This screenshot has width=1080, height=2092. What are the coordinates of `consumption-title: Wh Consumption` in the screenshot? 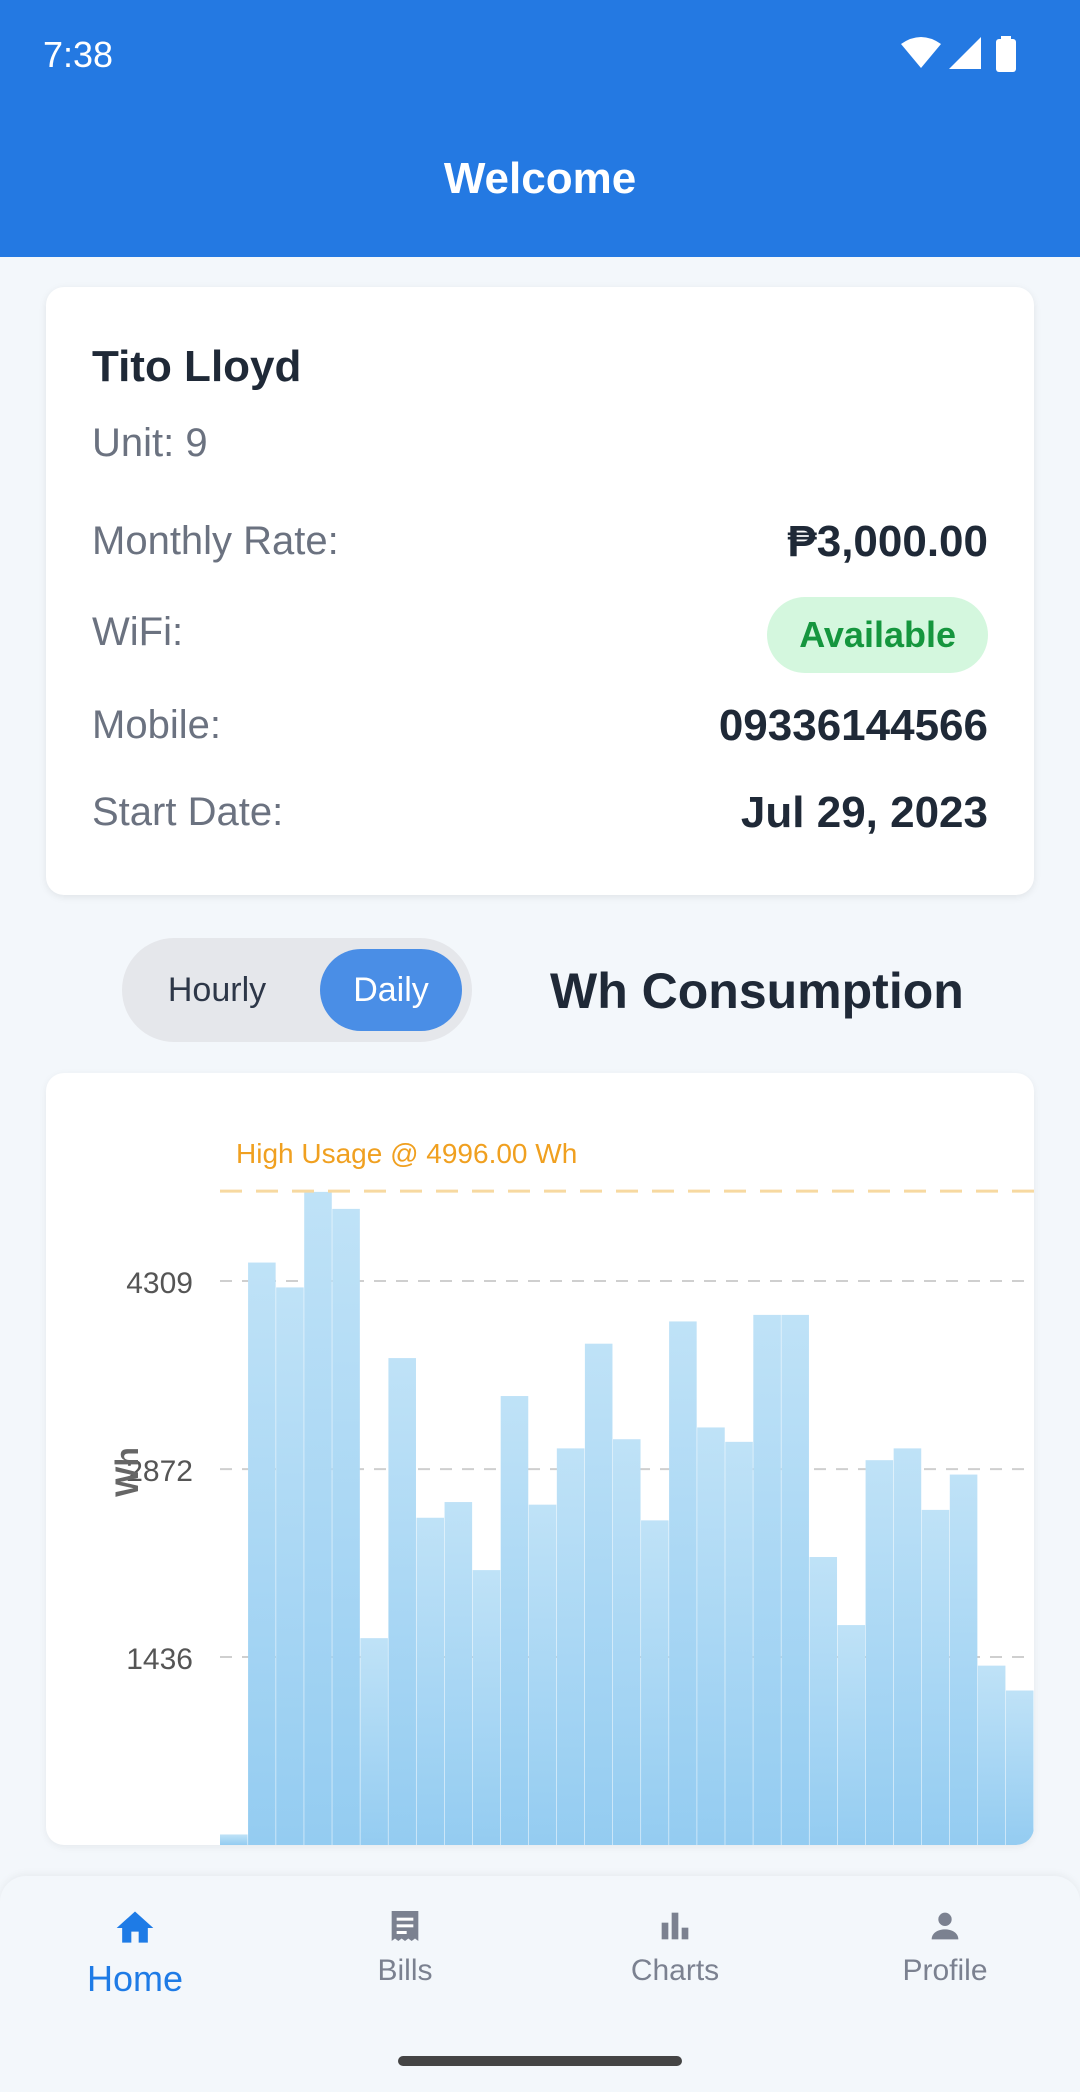 It's located at (757, 991).